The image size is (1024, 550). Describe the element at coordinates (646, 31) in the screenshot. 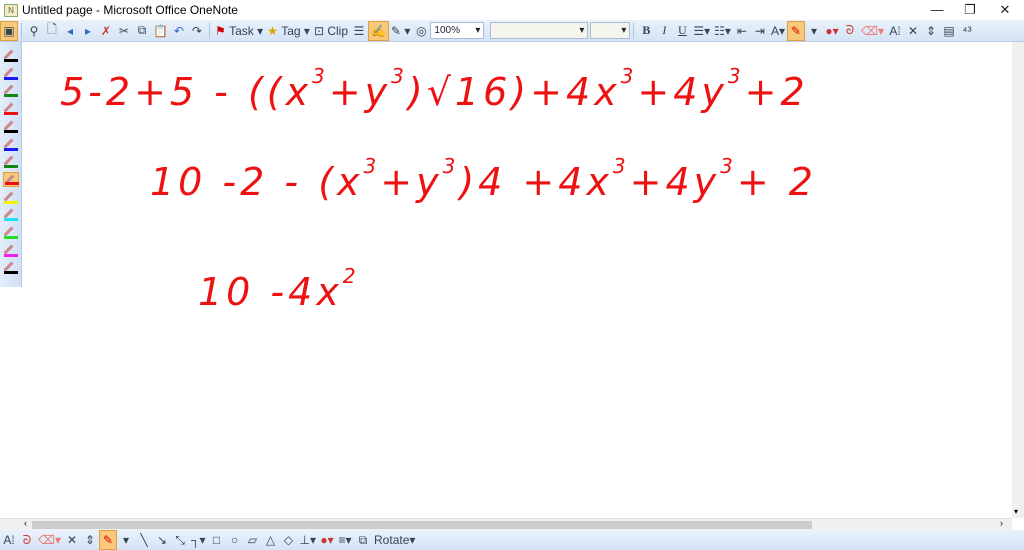

I see `bold-button: B` at that location.